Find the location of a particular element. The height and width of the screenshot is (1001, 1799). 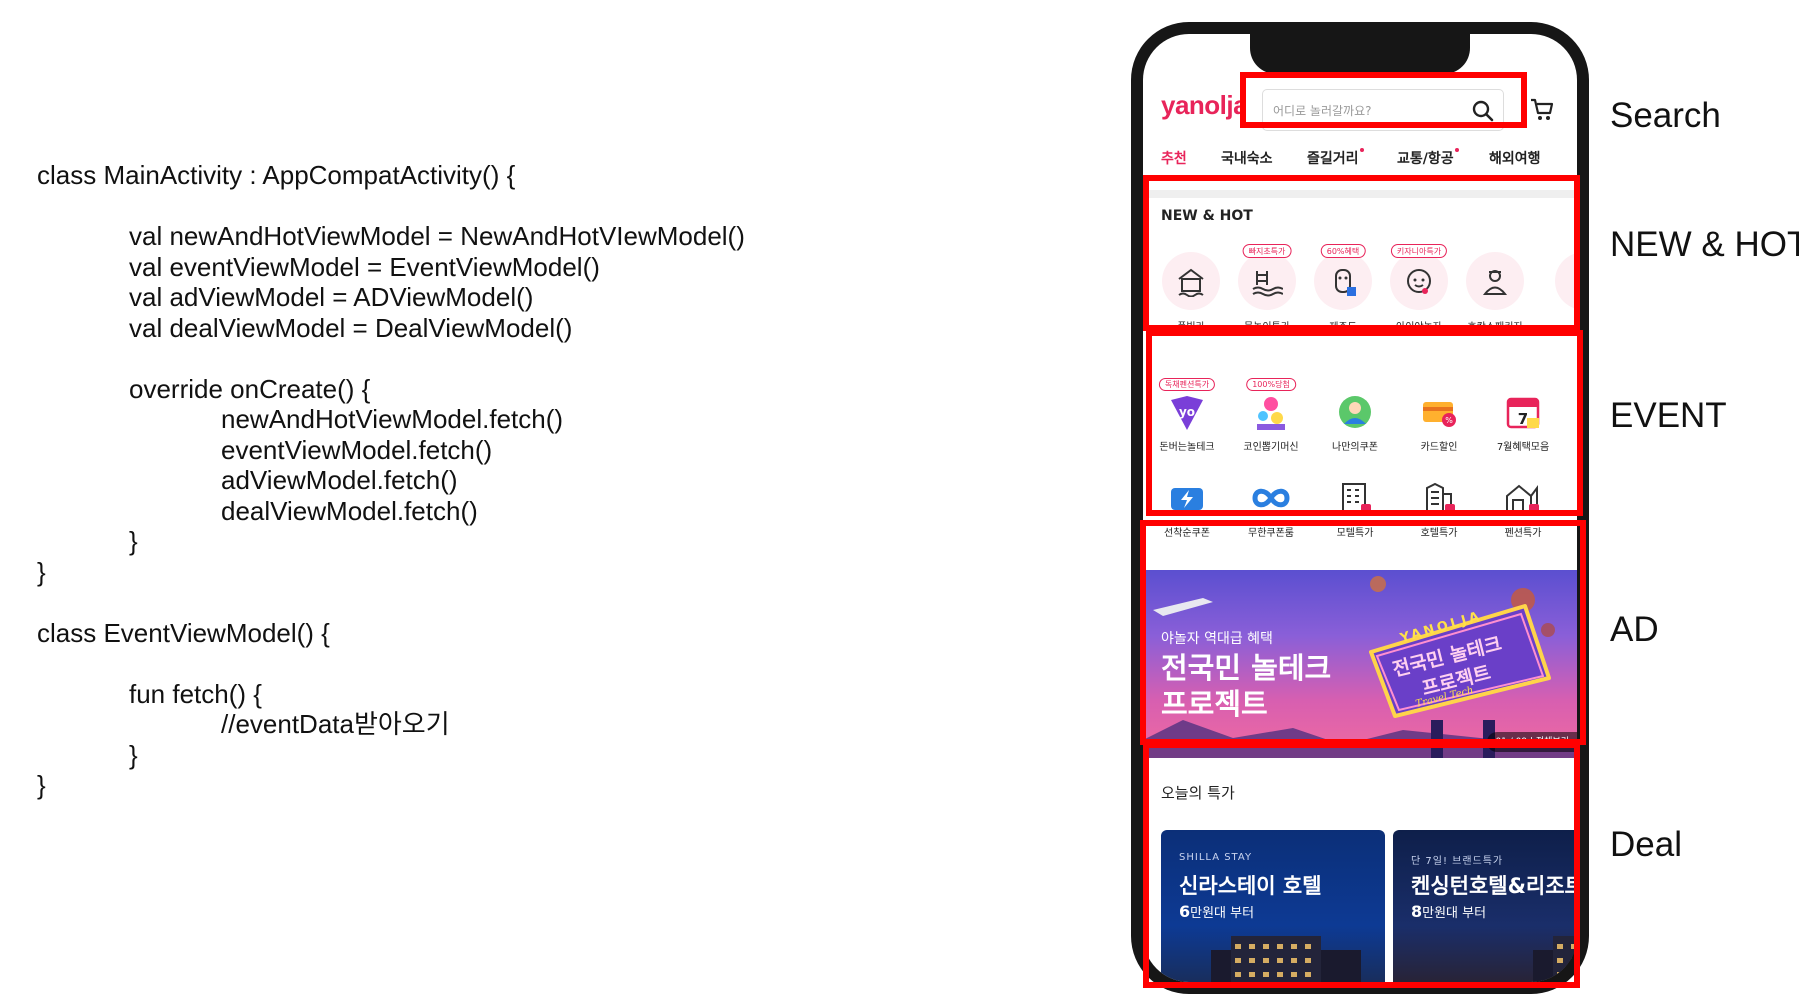

svg-text: yo is located at coordinates (1187, 412).